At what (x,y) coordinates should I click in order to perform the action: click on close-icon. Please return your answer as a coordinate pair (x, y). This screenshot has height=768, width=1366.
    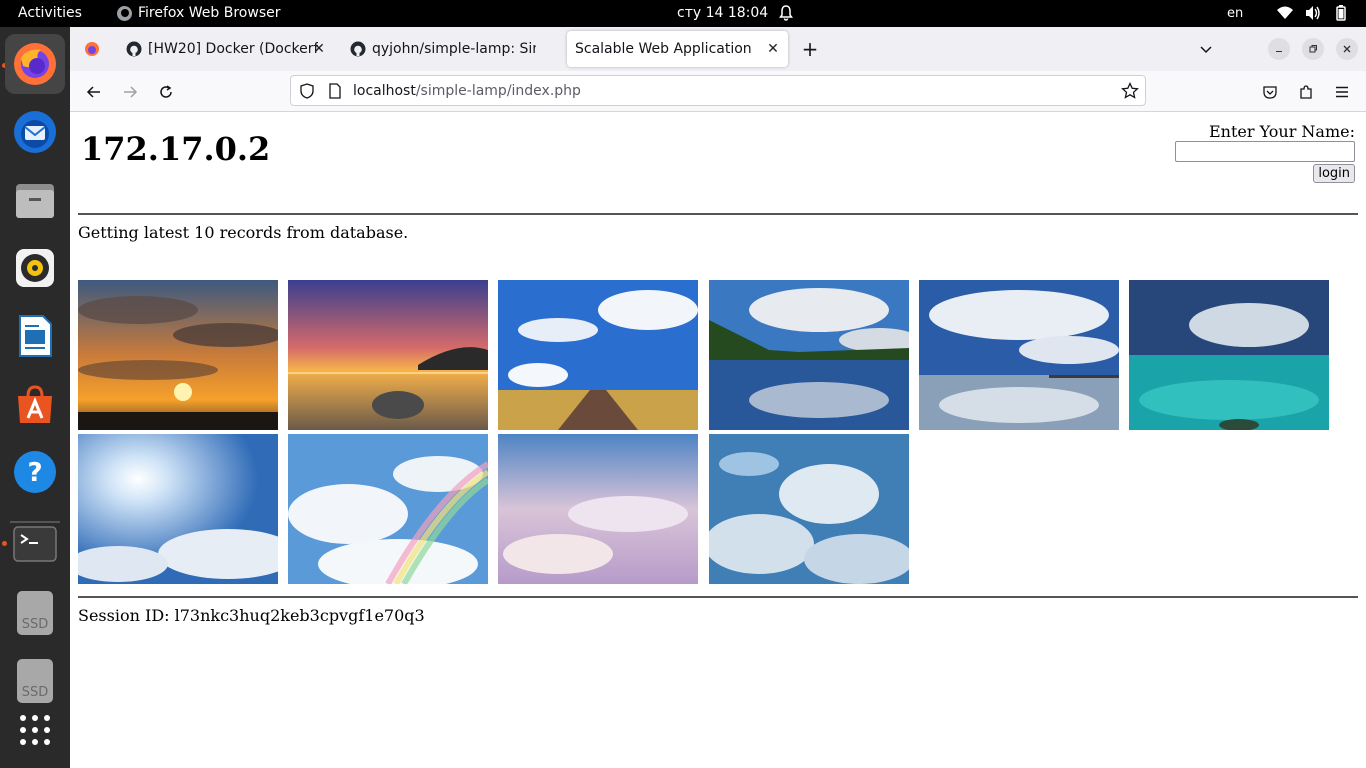
    Looking at the image, I should click on (1347, 49).